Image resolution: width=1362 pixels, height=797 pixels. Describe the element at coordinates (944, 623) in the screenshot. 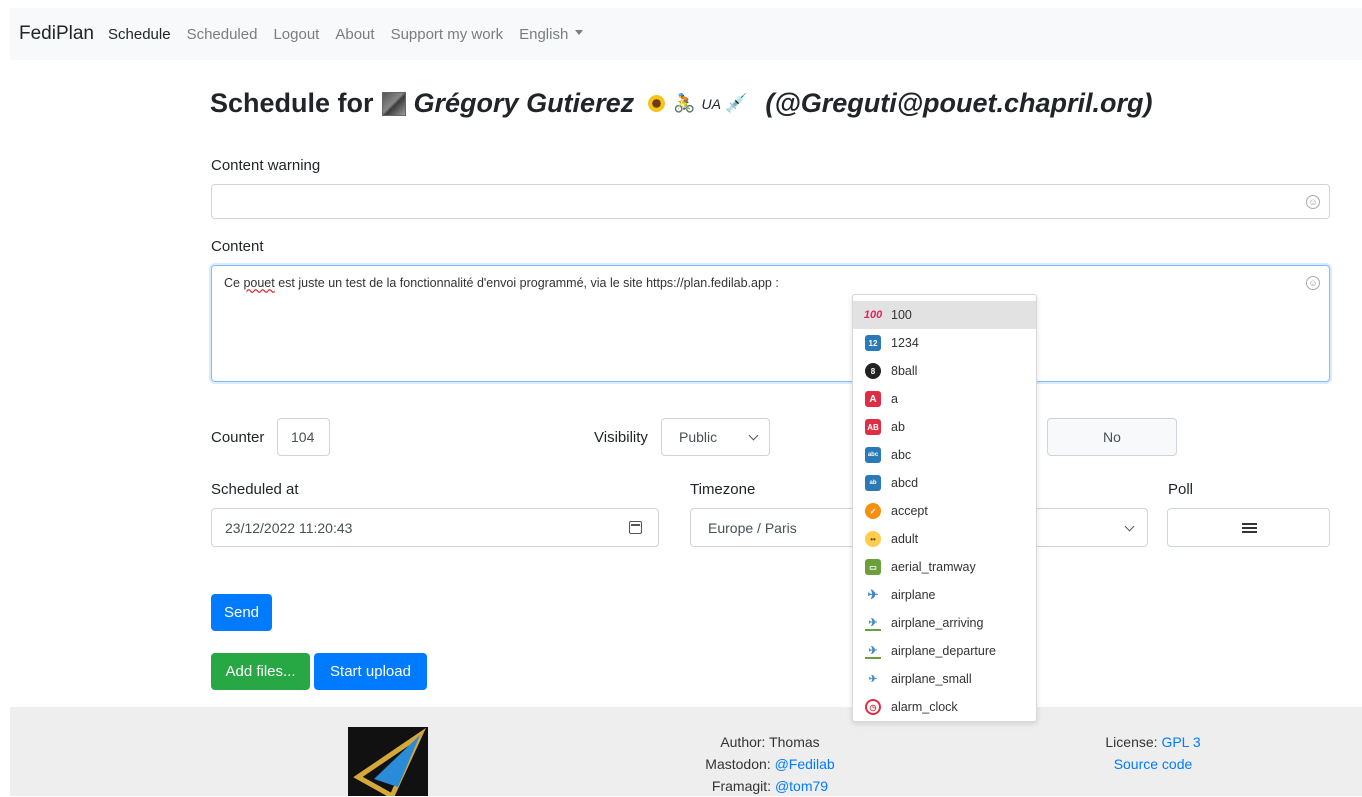

I see `emoji-option: ✈ airplane_arriving` at that location.